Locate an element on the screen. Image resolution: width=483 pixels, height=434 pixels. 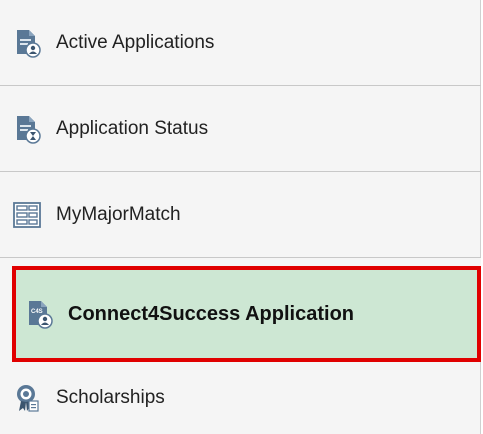
divider is located at coordinates (240, 262).